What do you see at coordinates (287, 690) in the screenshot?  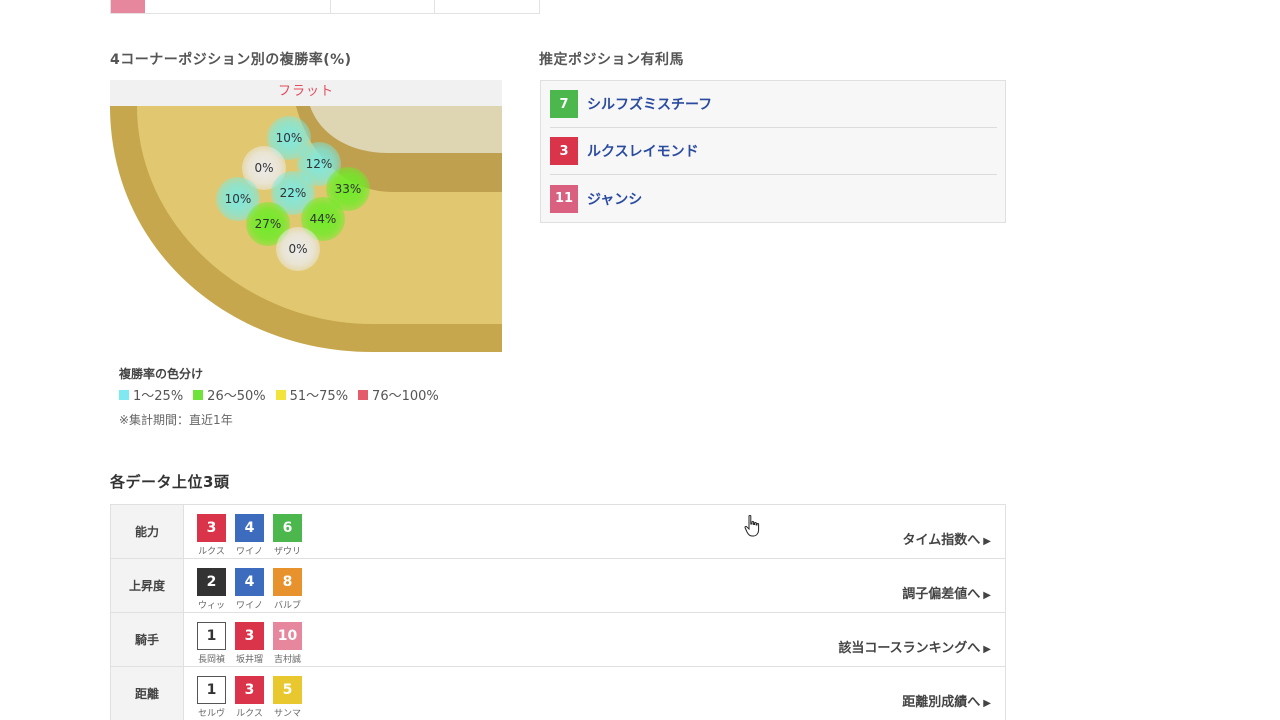 I see `horse-number-badge: 5` at bounding box center [287, 690].